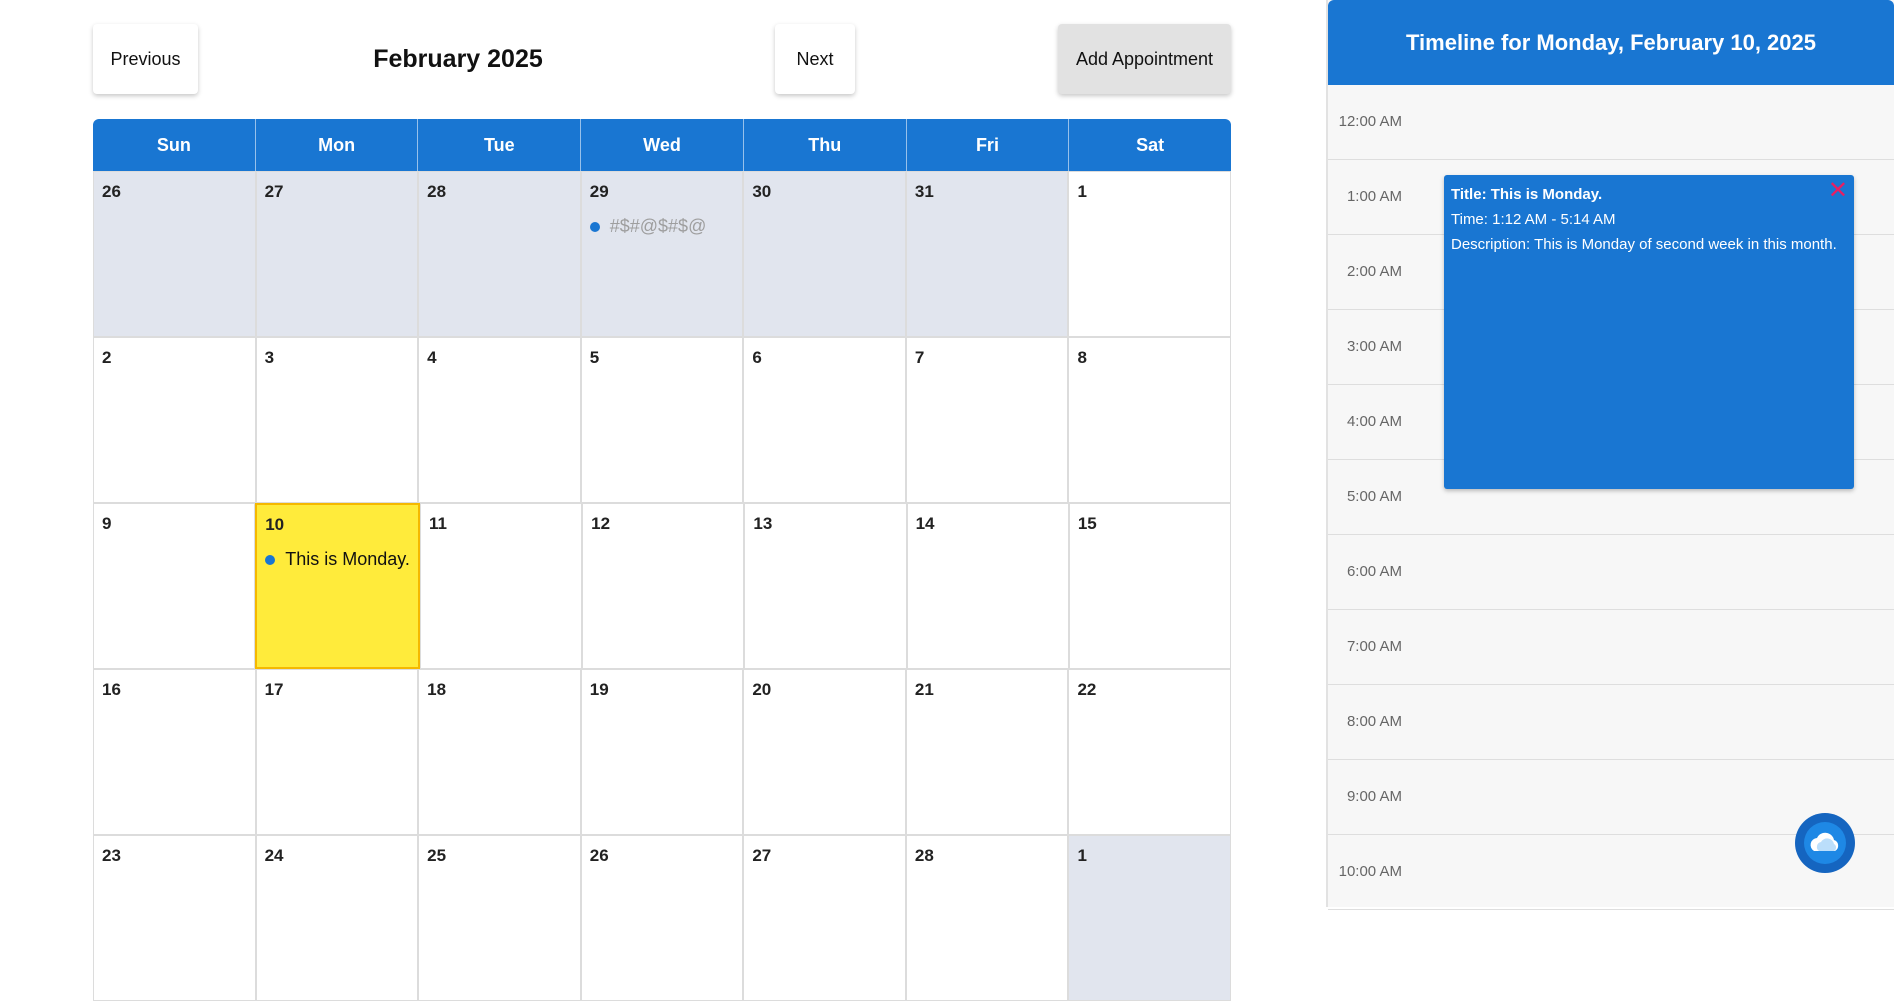 Image resolution: width=1894 pixels, height=1001 pixels. I want to click on slot-time-label: 10:00 AM, so click(1370, 871).